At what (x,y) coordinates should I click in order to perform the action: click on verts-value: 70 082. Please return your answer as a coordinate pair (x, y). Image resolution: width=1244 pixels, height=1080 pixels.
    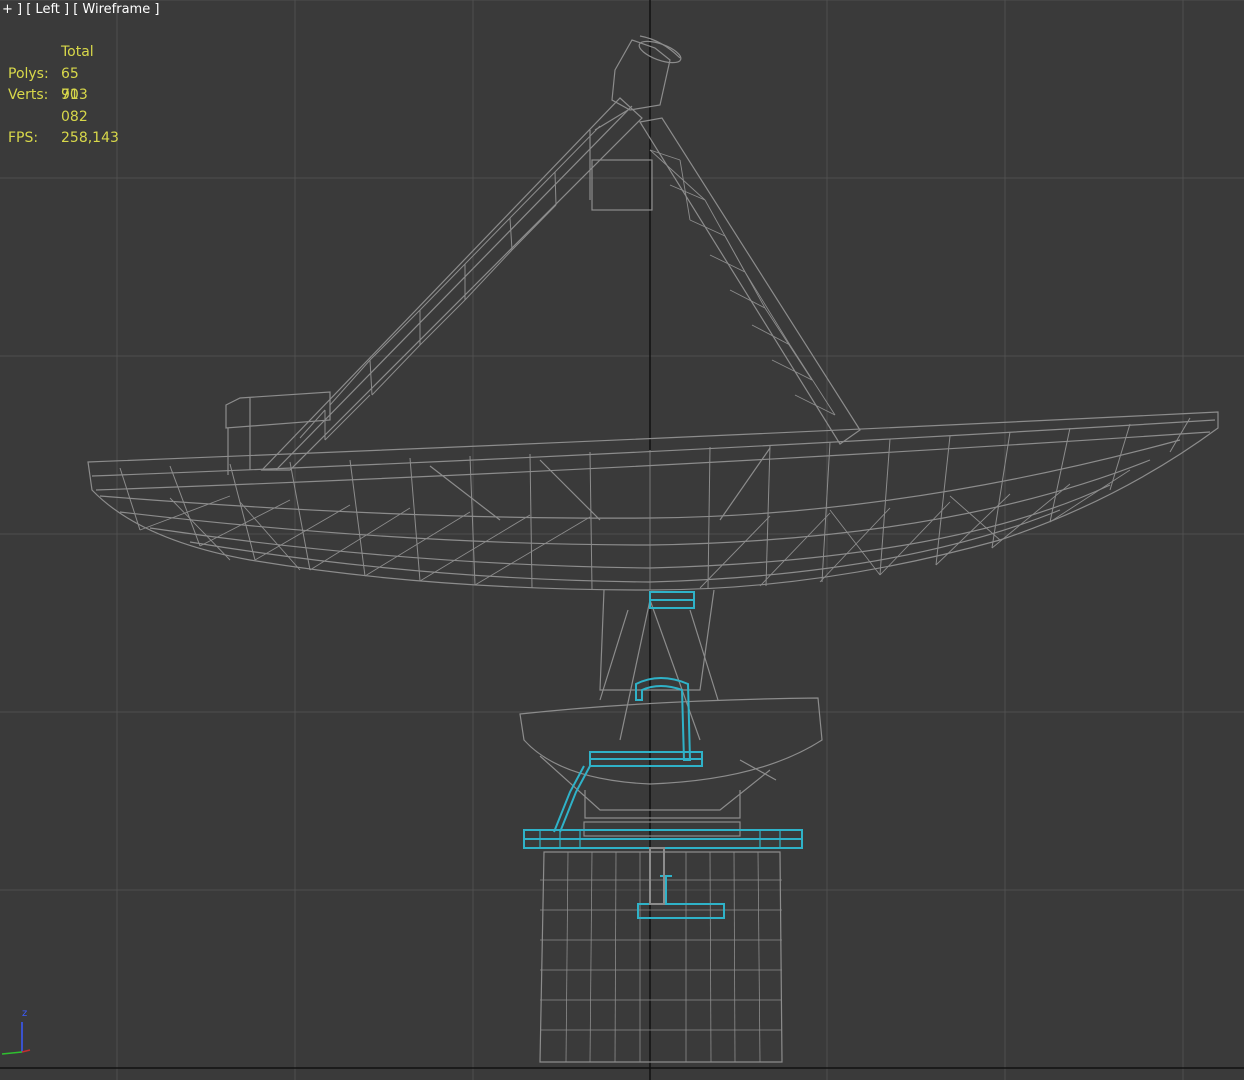
    Looking at the image, I should click on (74, 106).